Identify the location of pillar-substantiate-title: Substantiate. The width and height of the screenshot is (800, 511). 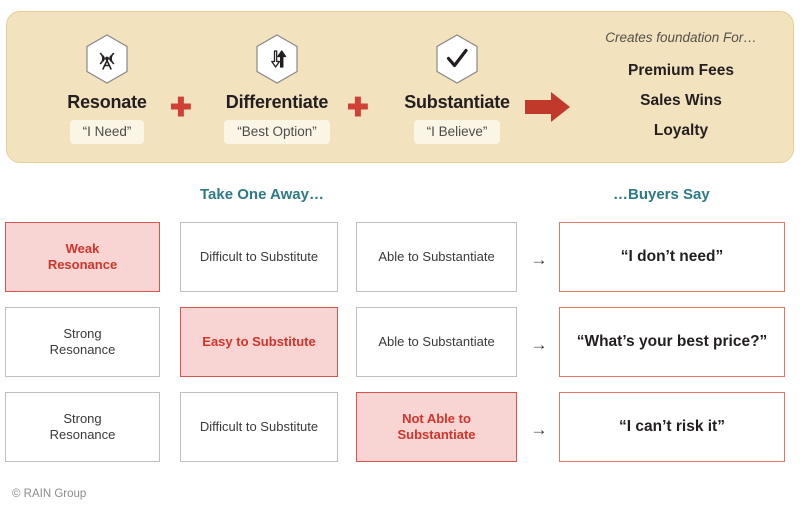
(457, 102).